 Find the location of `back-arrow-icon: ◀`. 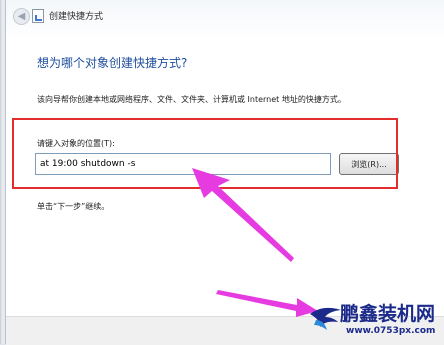

back-arrow-icon: ◀ is located at coordinates (21, 16).